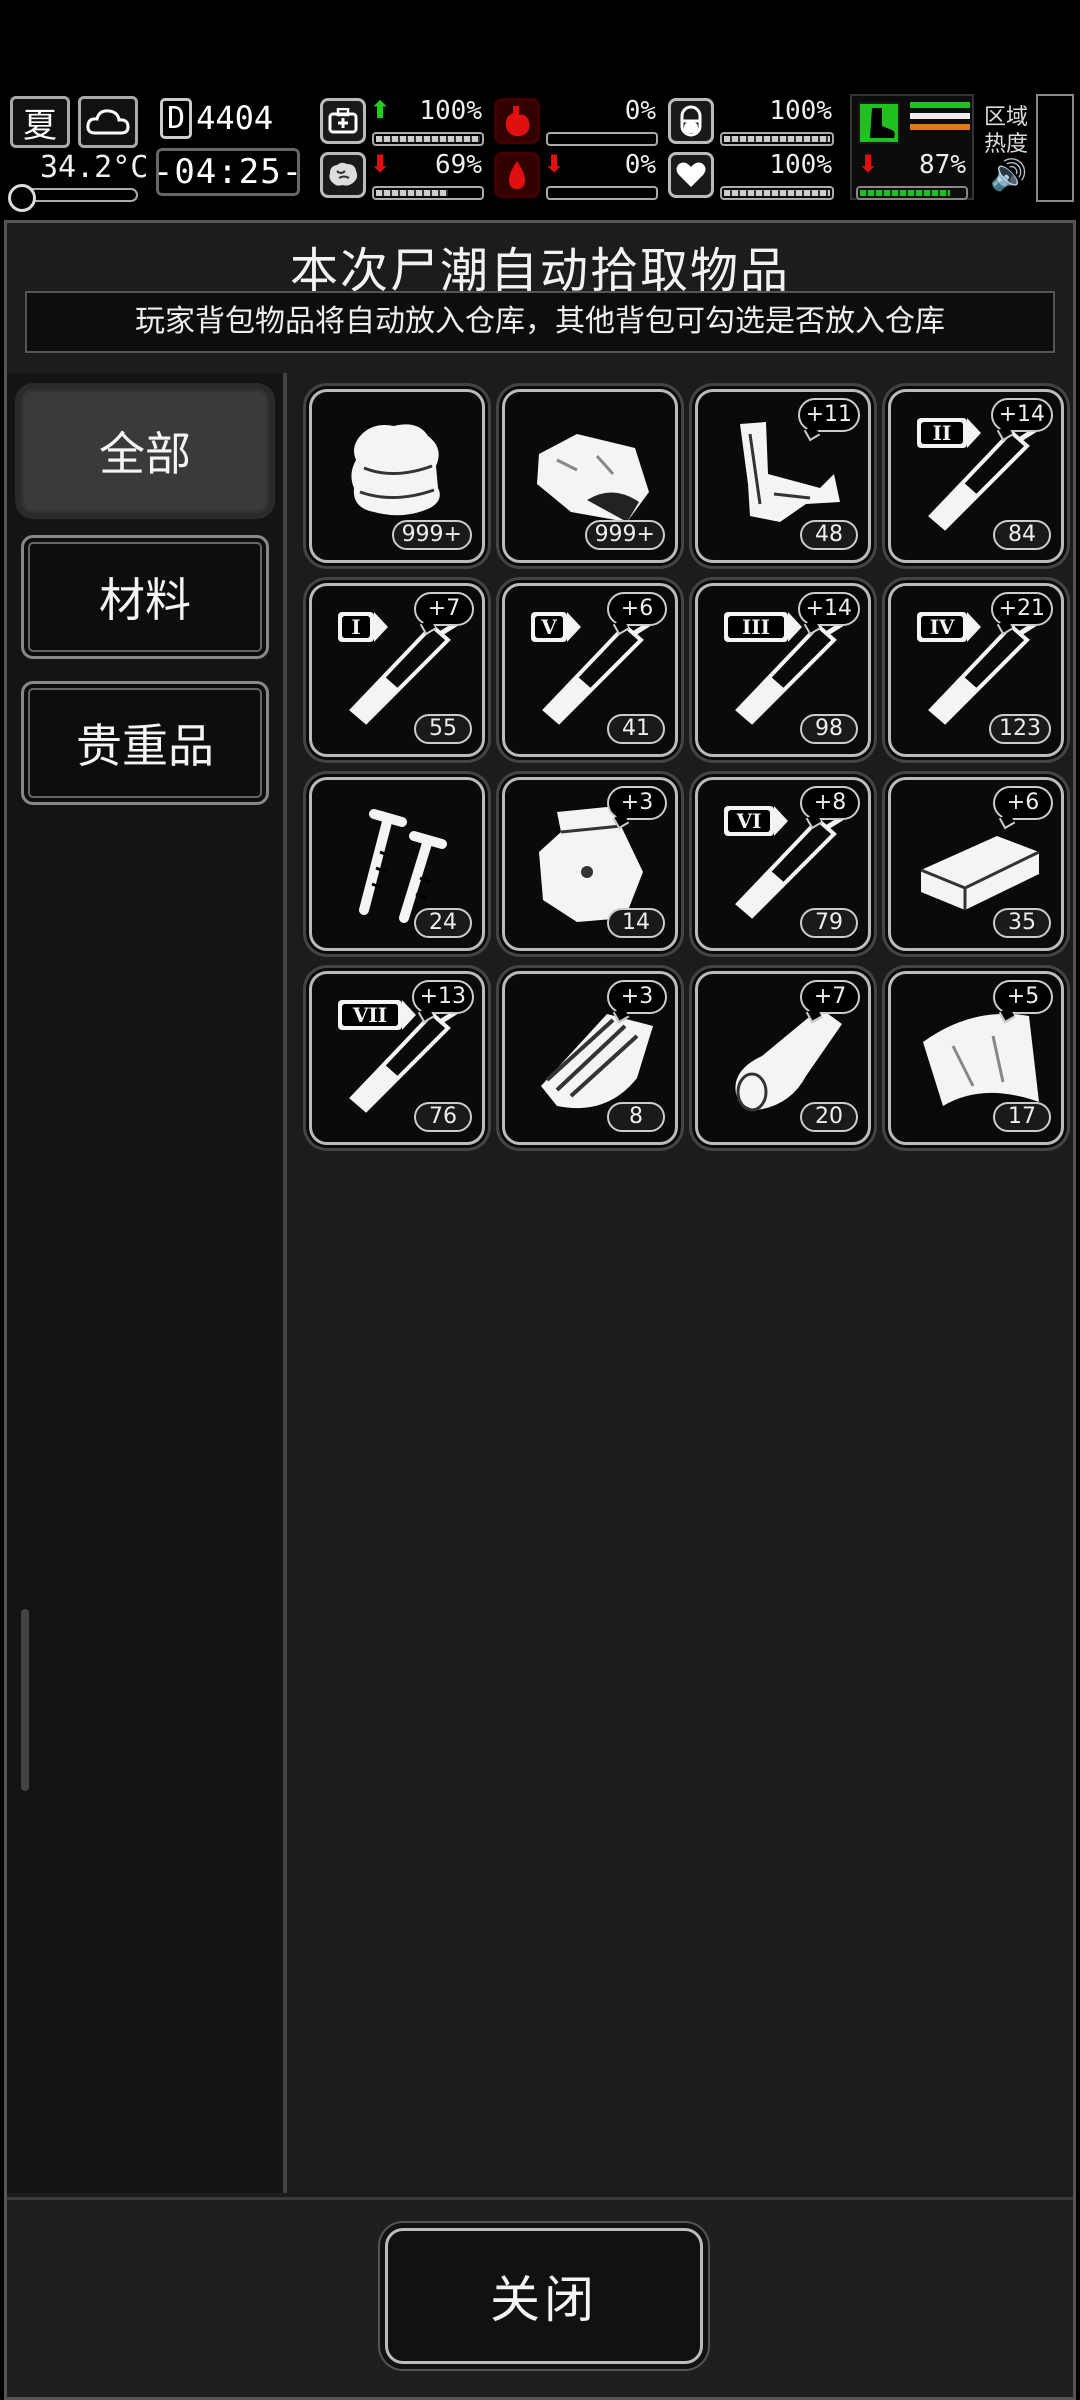  Describe the element at coordinates (1055, 148) in the screenshot. I see `area-heat-meter` at that location.